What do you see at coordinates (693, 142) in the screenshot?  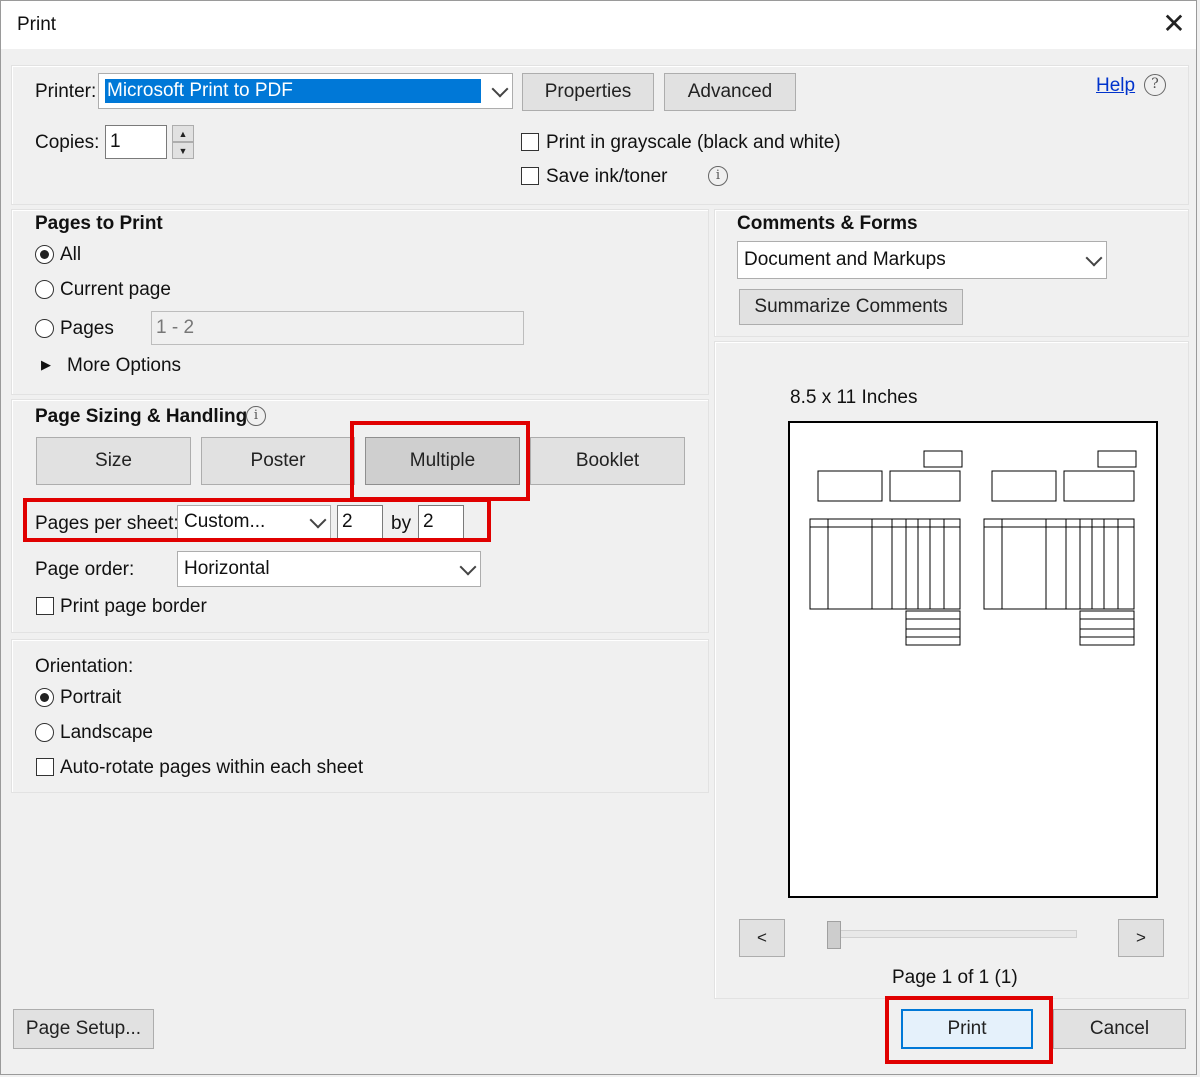 I see `grayscale-label: Print in grayscale (black and white)` at bounding box center [693, 142].